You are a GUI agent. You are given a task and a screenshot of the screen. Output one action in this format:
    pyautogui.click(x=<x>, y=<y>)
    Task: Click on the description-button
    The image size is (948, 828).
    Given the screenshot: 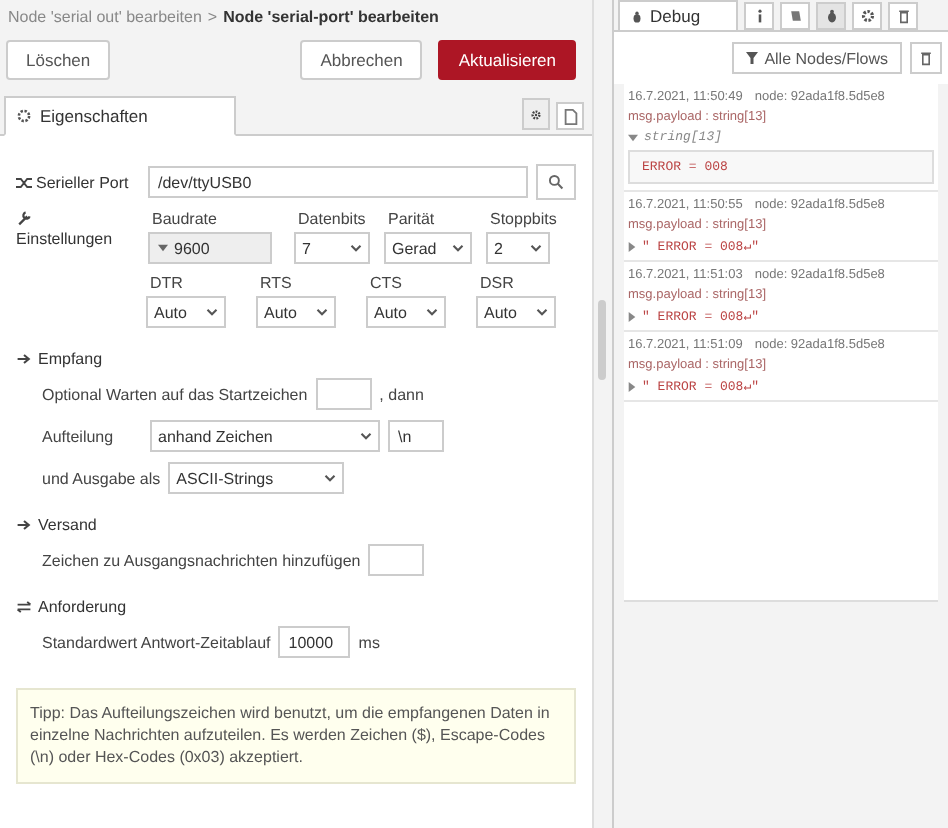 What is the action you would take?
    pyautogui.click(x=570, y=116)
    